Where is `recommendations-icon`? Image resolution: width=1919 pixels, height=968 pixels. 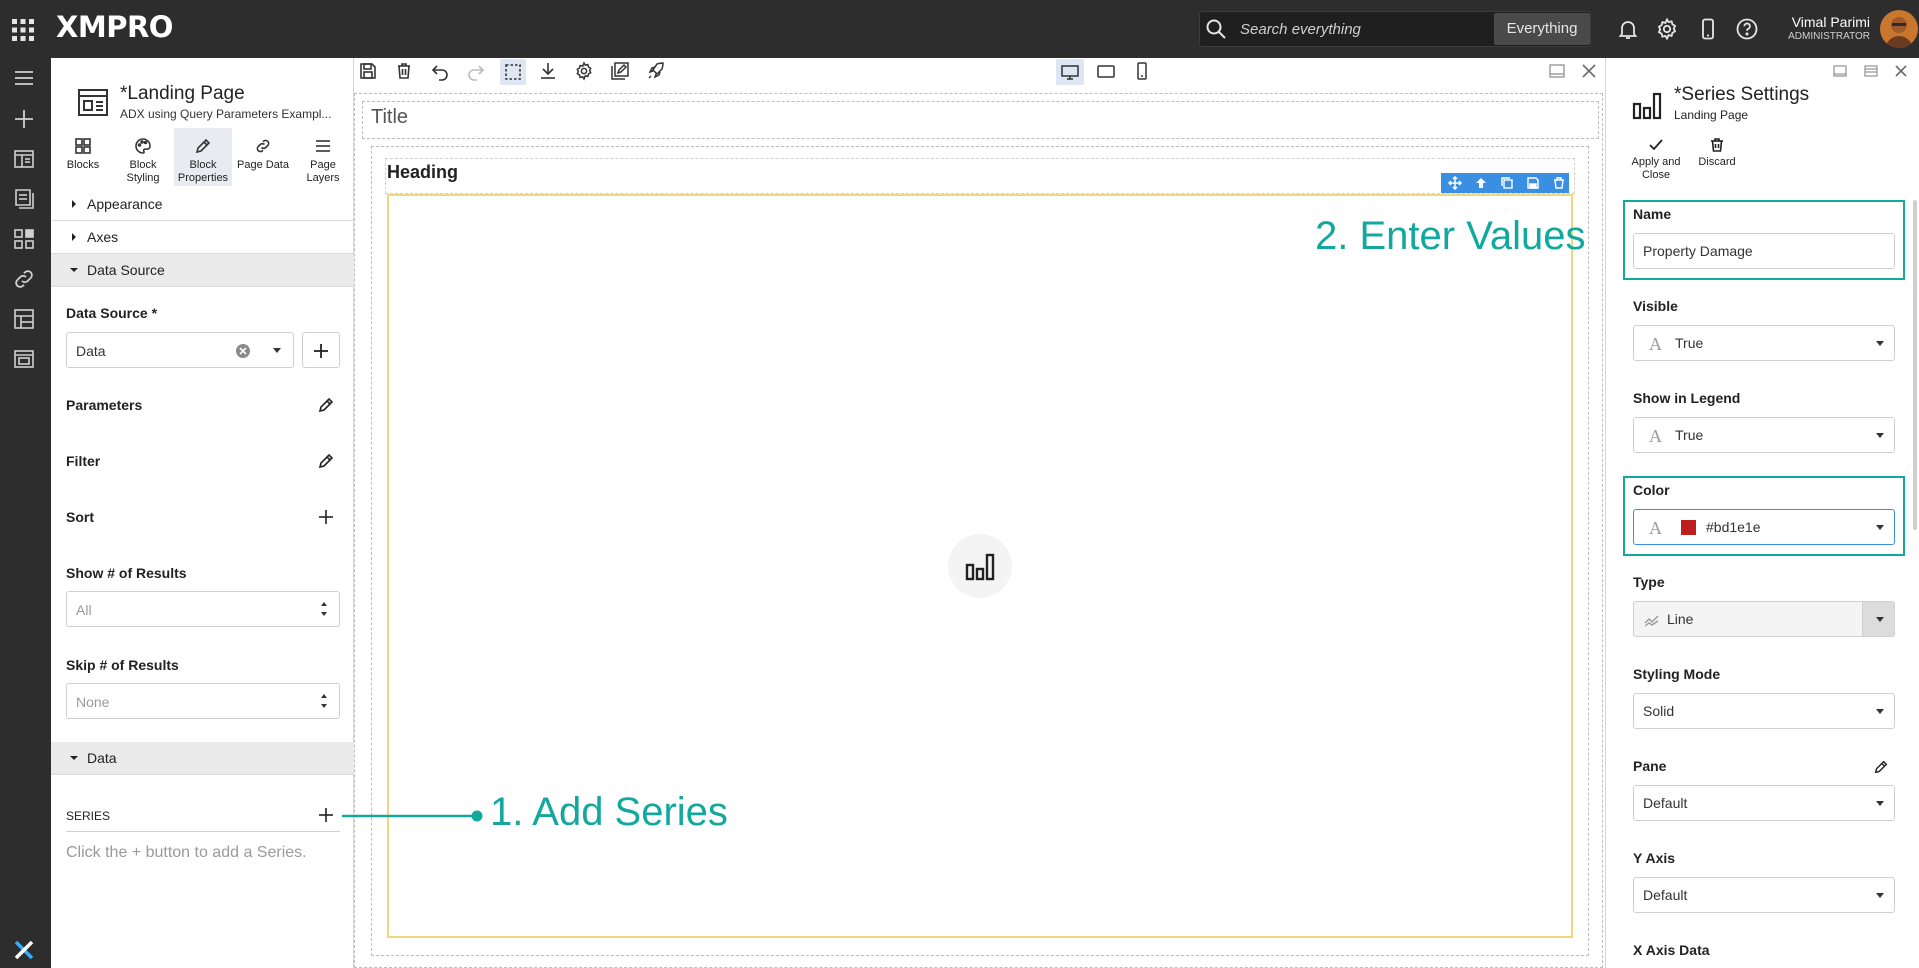
recommendations-icon is located at coordinates (24, 199).